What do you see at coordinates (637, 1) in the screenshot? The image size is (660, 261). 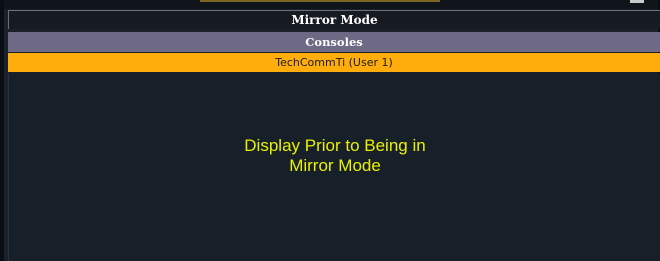 I see `window-control-icon` at bounding box center [637, 1].